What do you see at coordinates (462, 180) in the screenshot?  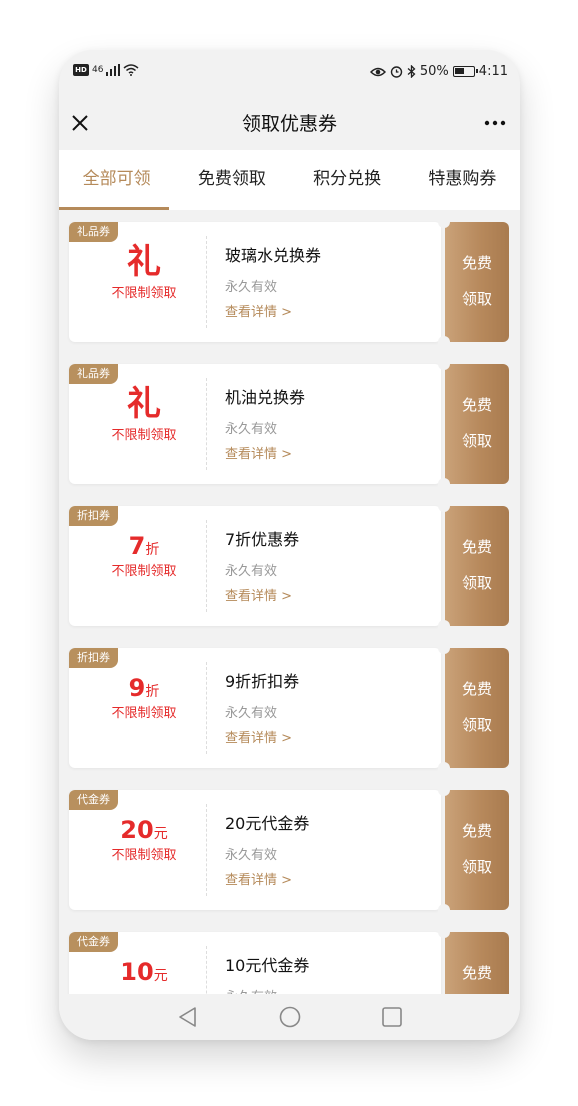 I see `tab-discount-buy: 特惠购券` at bounding box center [462, 180].